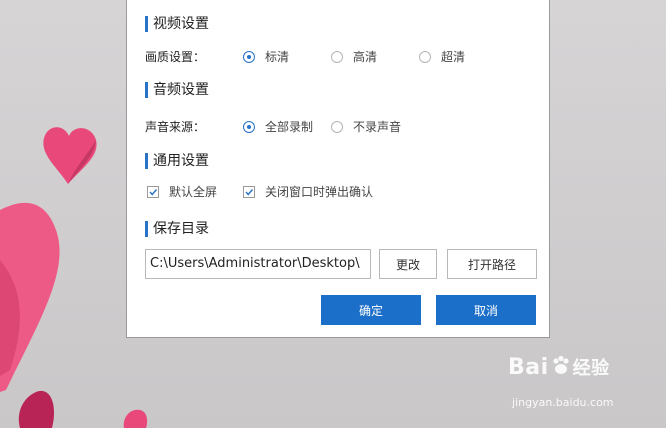 The image size is (666, 428). I want to click on checkbox-label: 关闭窗口时弹出确认, so click(319, 192).